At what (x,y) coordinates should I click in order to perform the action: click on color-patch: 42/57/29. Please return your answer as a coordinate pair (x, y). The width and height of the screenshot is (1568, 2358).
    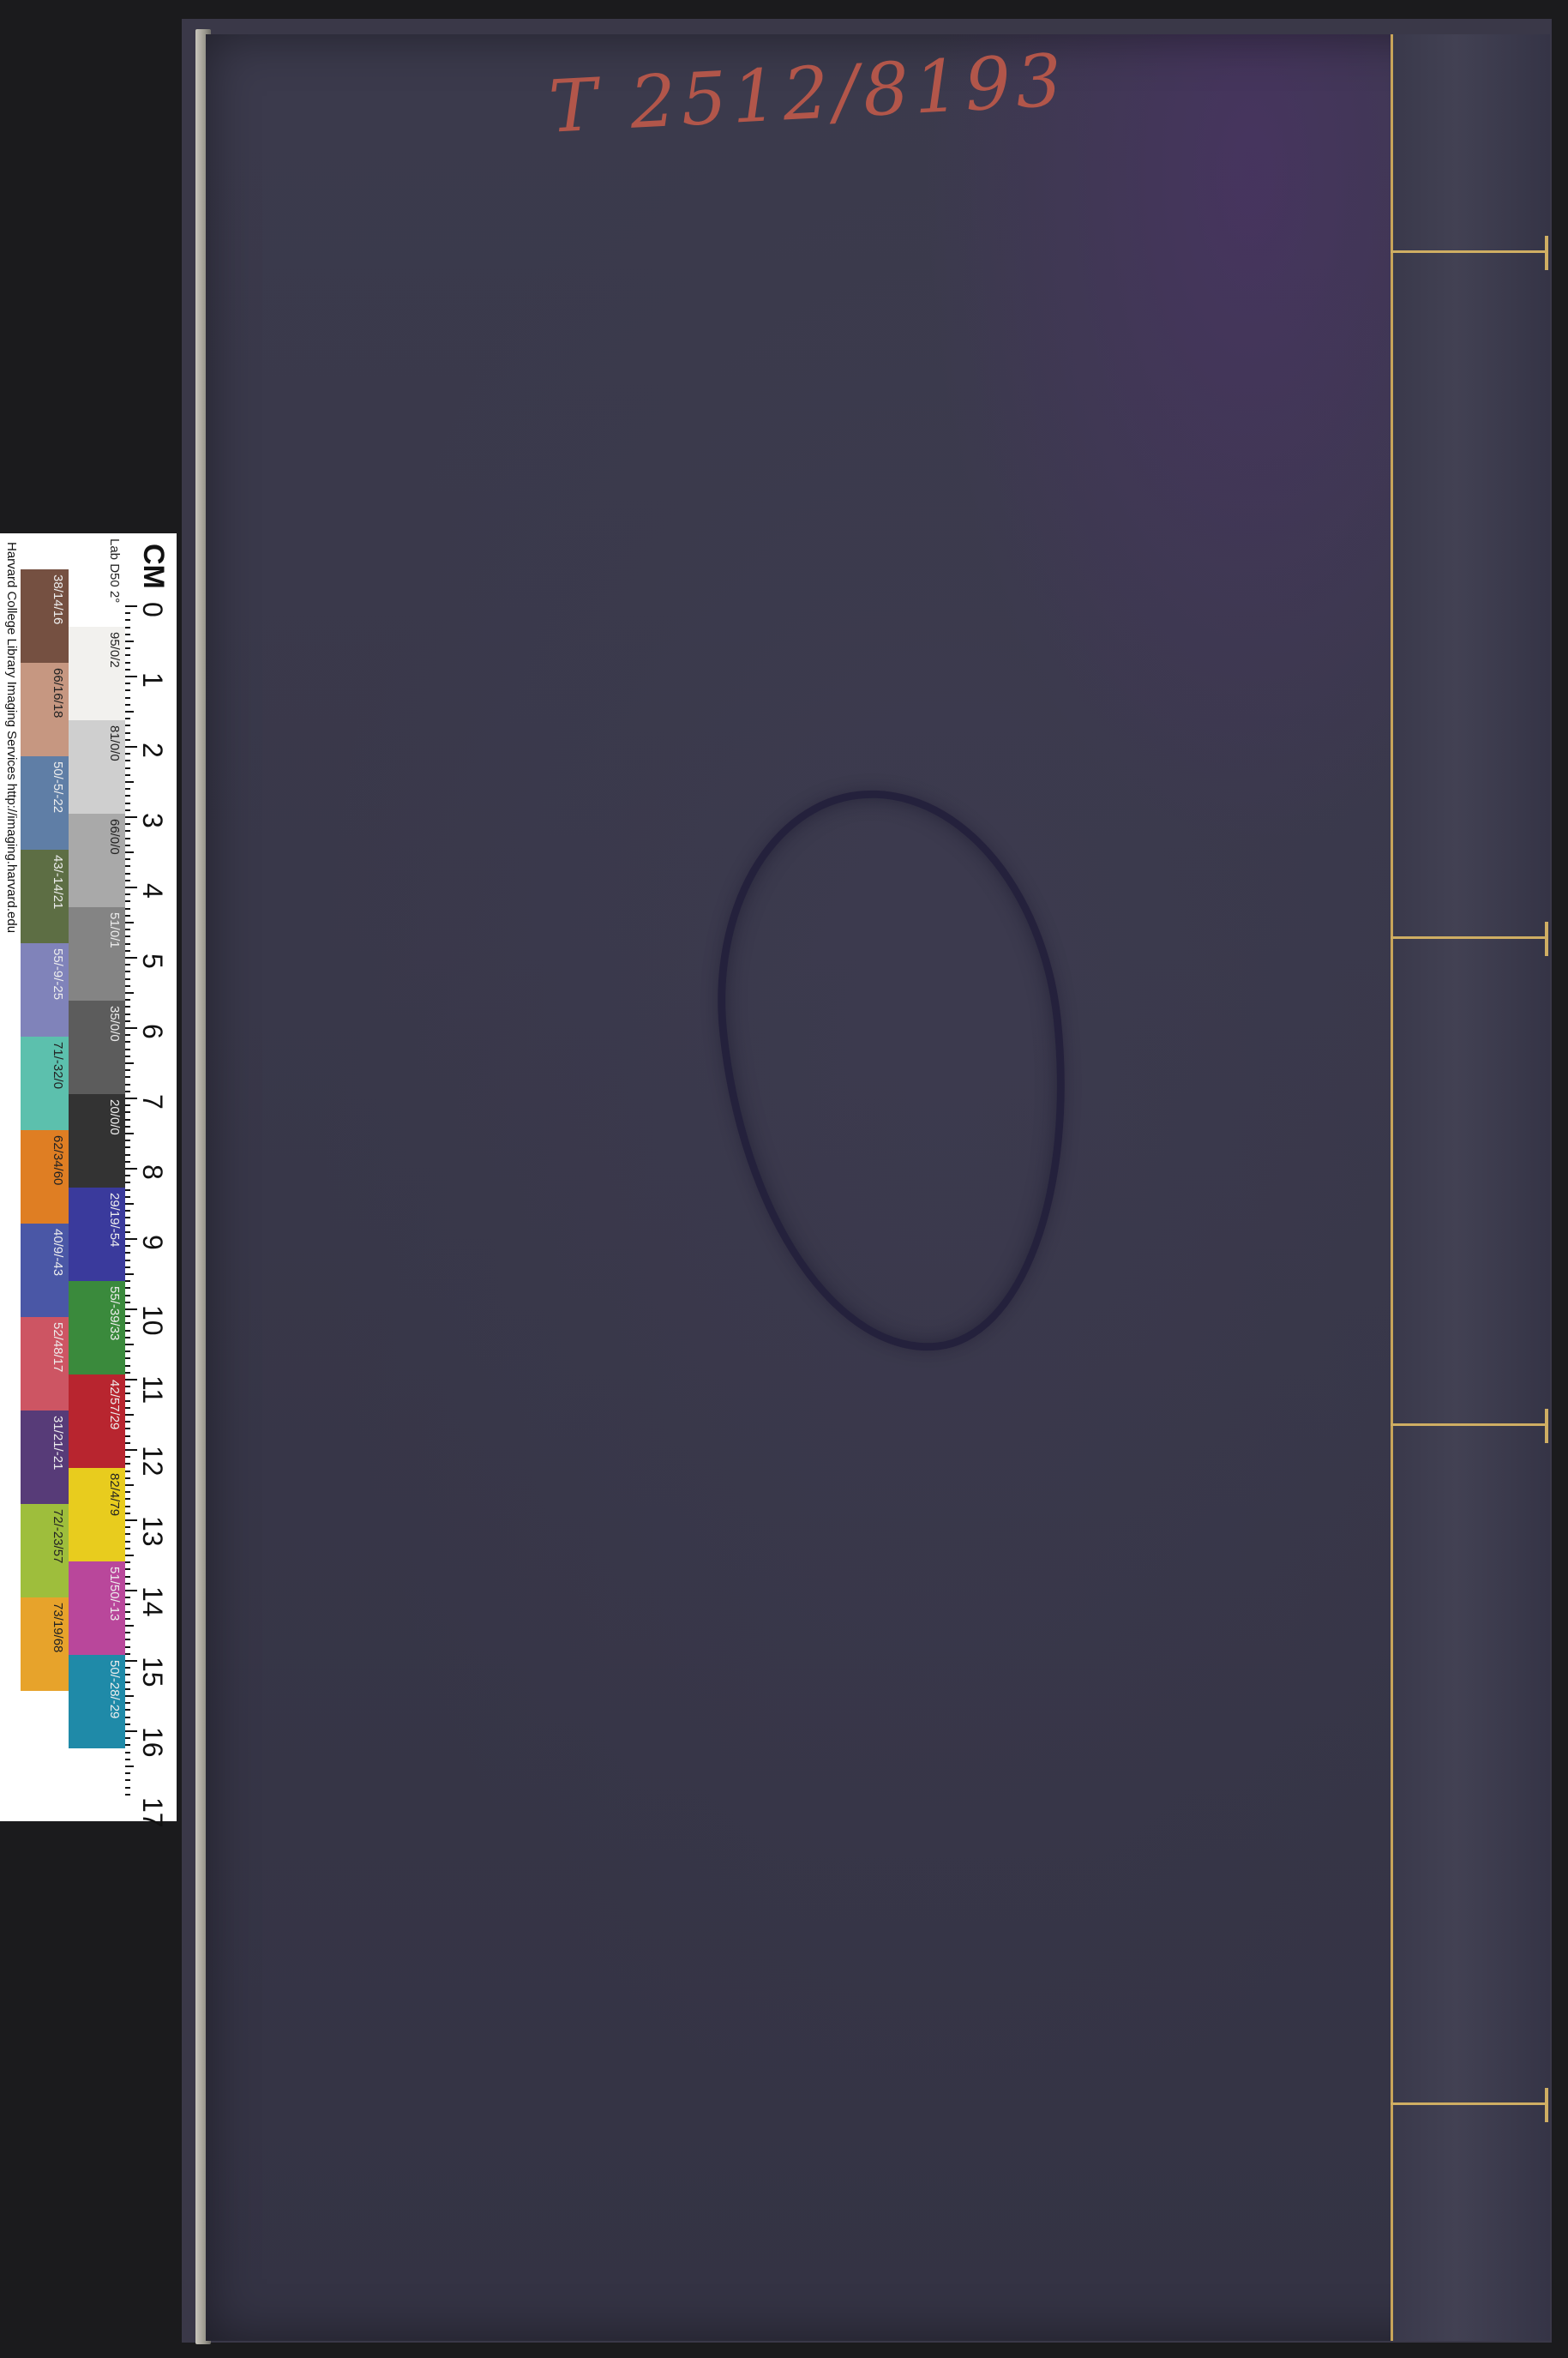
    Looking at the image, I should click on (97, 1421).